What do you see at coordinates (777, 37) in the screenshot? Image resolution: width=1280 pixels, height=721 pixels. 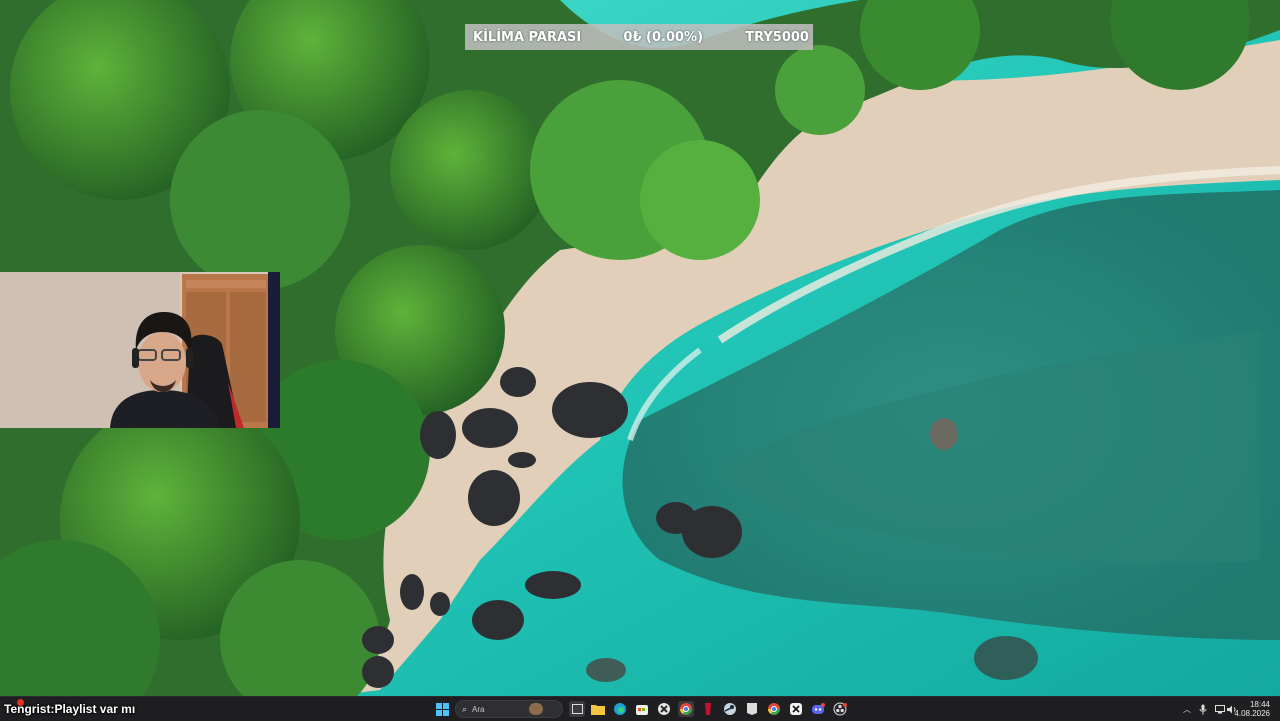 I see `goal-target: TRY5000` at bounding box center [777, 37].